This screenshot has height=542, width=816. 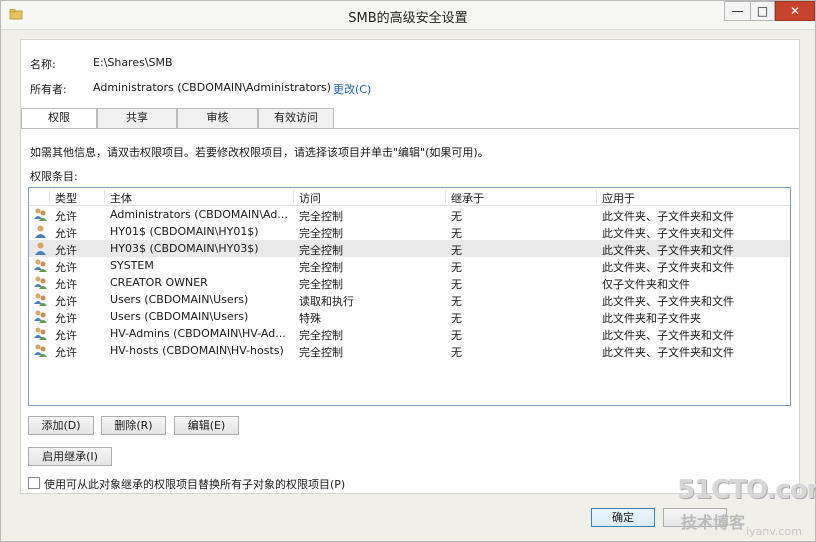 I want to click on column-header-applies-to: 应用于, so click(x=615, y=197).